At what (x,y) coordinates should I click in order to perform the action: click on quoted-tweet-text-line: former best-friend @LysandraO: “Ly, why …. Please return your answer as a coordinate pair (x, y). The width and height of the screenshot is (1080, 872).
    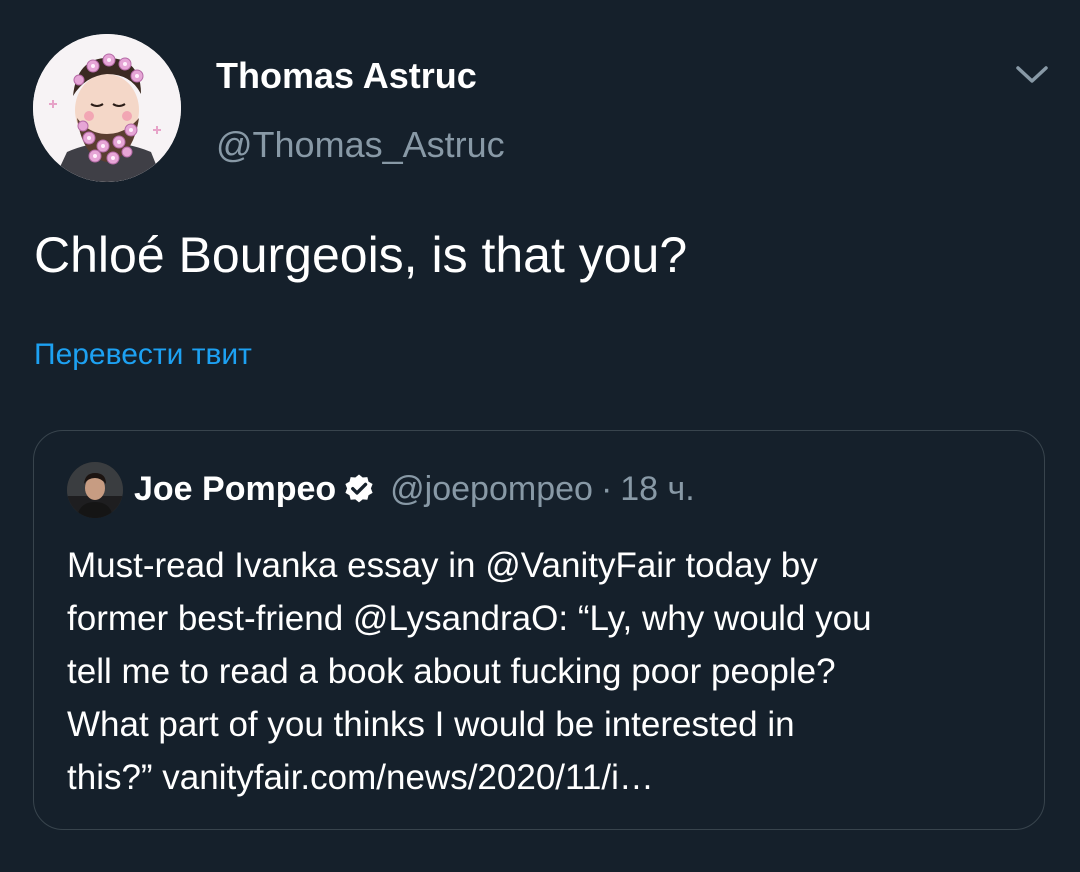
    Looking at the image, I should click on (469, 618).